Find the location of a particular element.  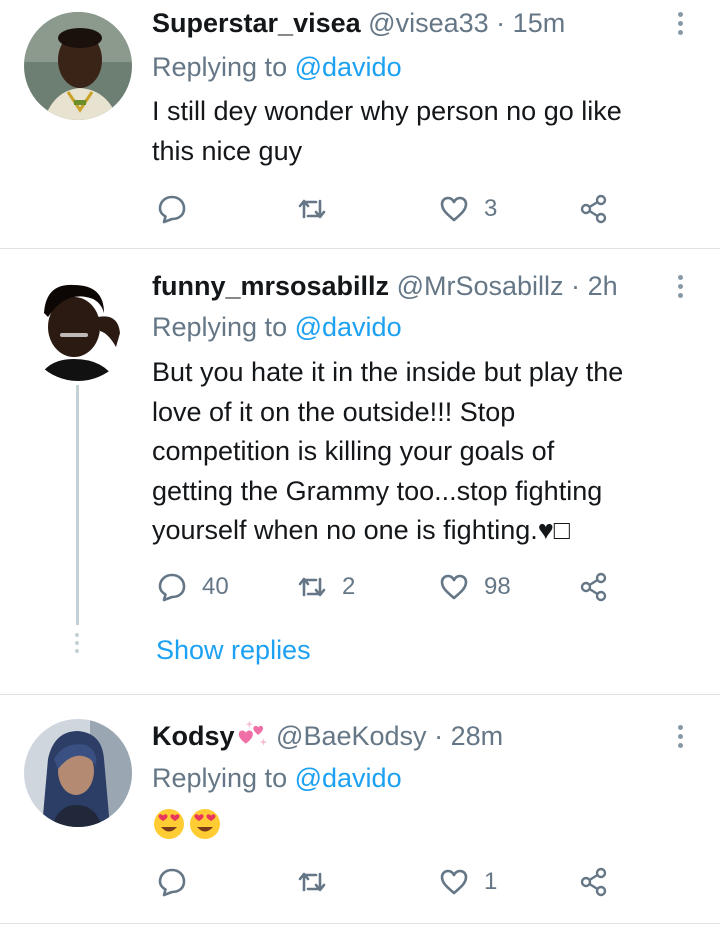

retweet-button: 2 is located at coordinates (325, 587).